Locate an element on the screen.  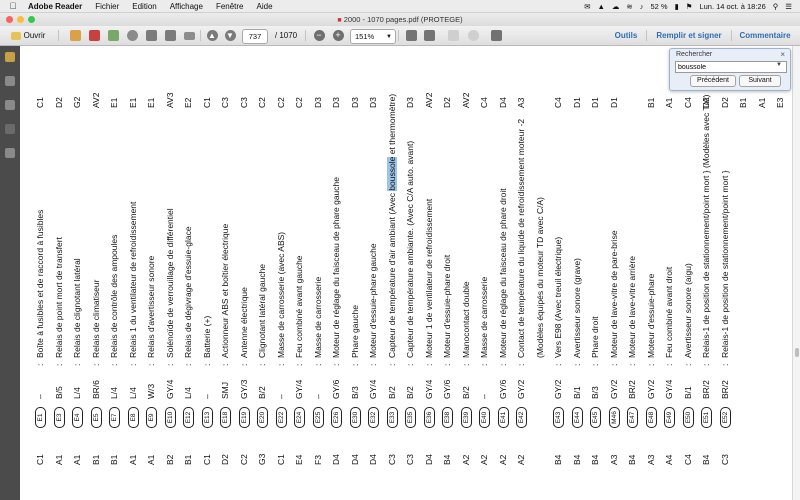
zoom-in-button: + is located at coordinates (338, 35).